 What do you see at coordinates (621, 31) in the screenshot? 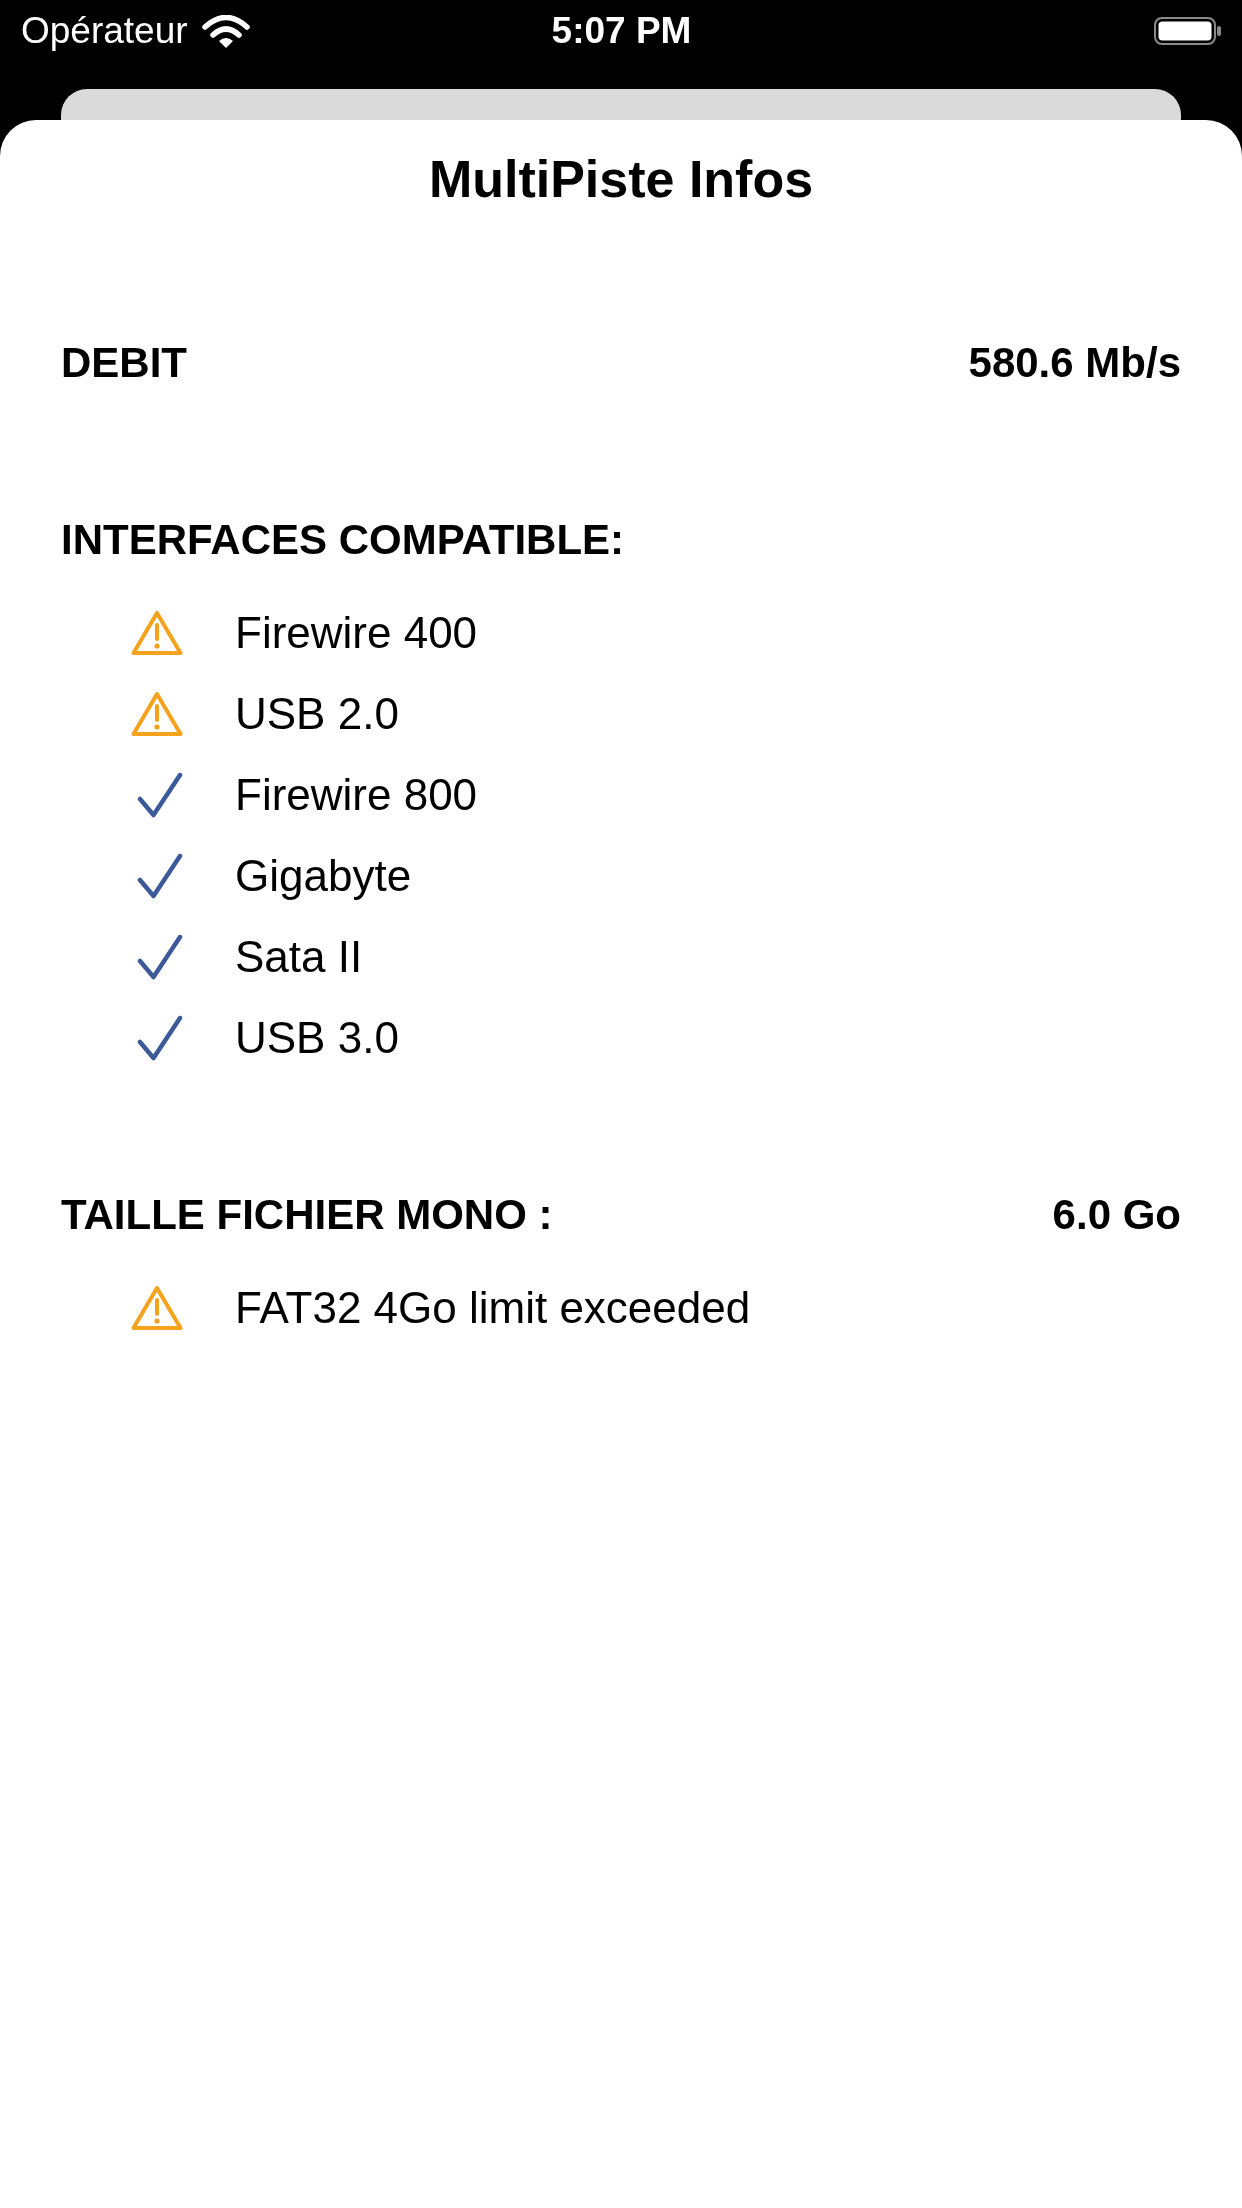
I see `status-time: 5:07 PM` at bounding box center [621, 31].